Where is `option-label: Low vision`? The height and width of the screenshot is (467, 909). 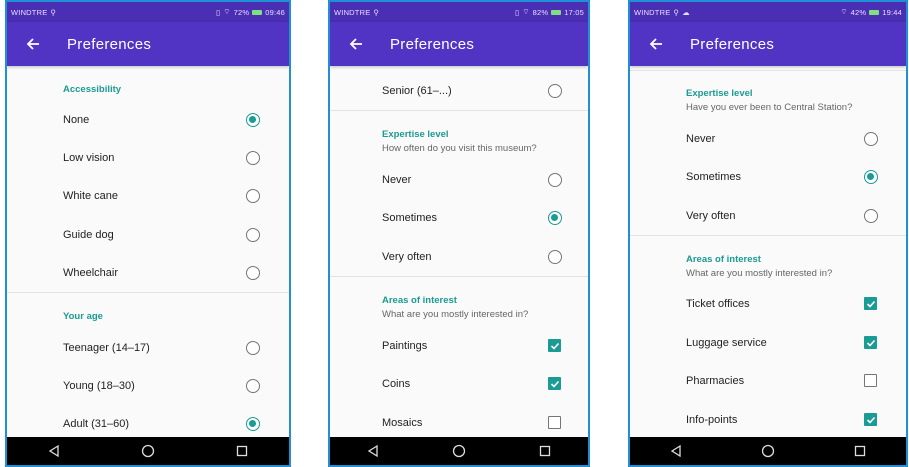
option-label: Low vision is located at coordinates (88, 158).